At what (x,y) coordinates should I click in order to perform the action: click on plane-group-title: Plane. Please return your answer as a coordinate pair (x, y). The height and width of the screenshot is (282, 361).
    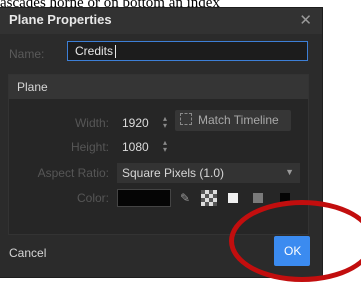
    Looking at the image, I should click on (32, 87).